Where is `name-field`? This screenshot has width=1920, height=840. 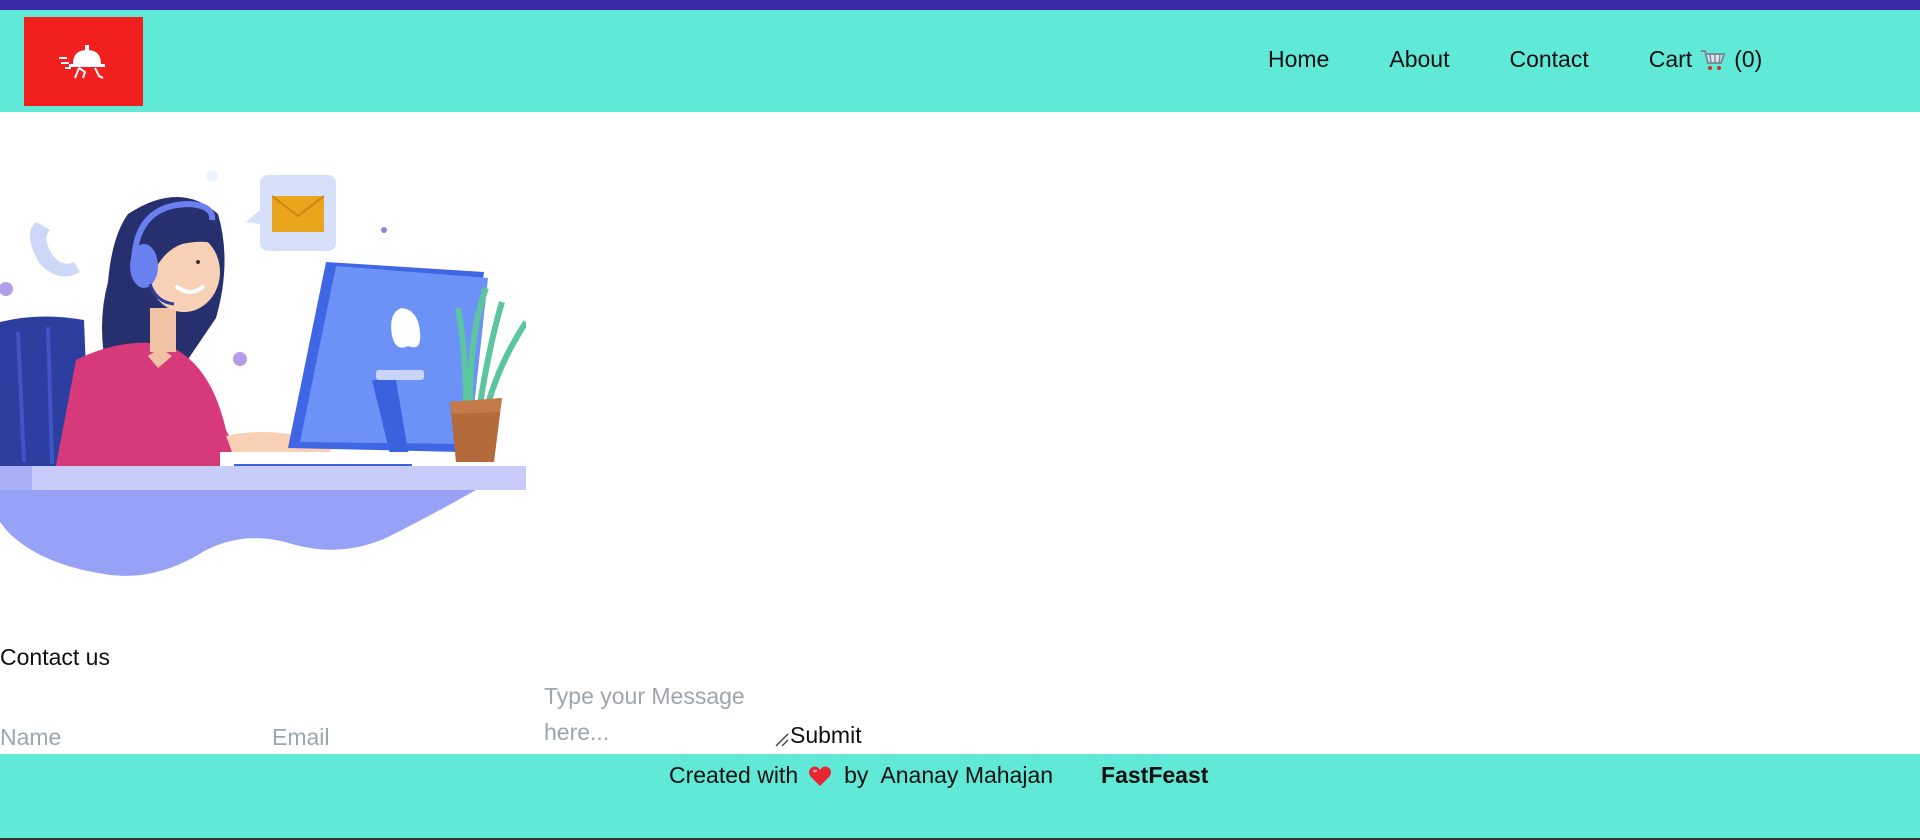 name-field is located at coordinates (130, 737).